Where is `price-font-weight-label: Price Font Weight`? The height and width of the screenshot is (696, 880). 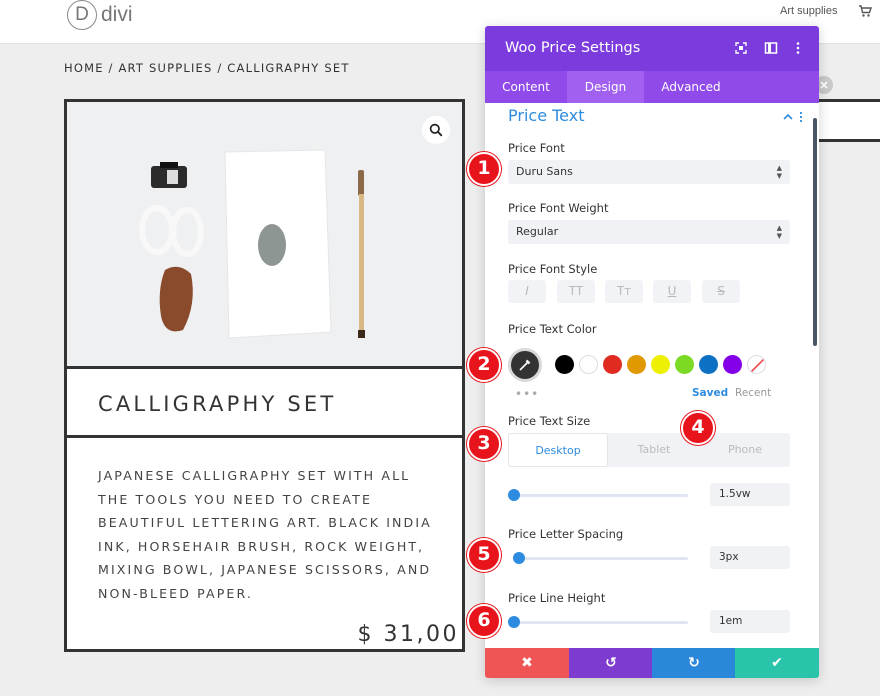 price-font-weight-label: Price Font Weight is located at coordinates (558, 208).